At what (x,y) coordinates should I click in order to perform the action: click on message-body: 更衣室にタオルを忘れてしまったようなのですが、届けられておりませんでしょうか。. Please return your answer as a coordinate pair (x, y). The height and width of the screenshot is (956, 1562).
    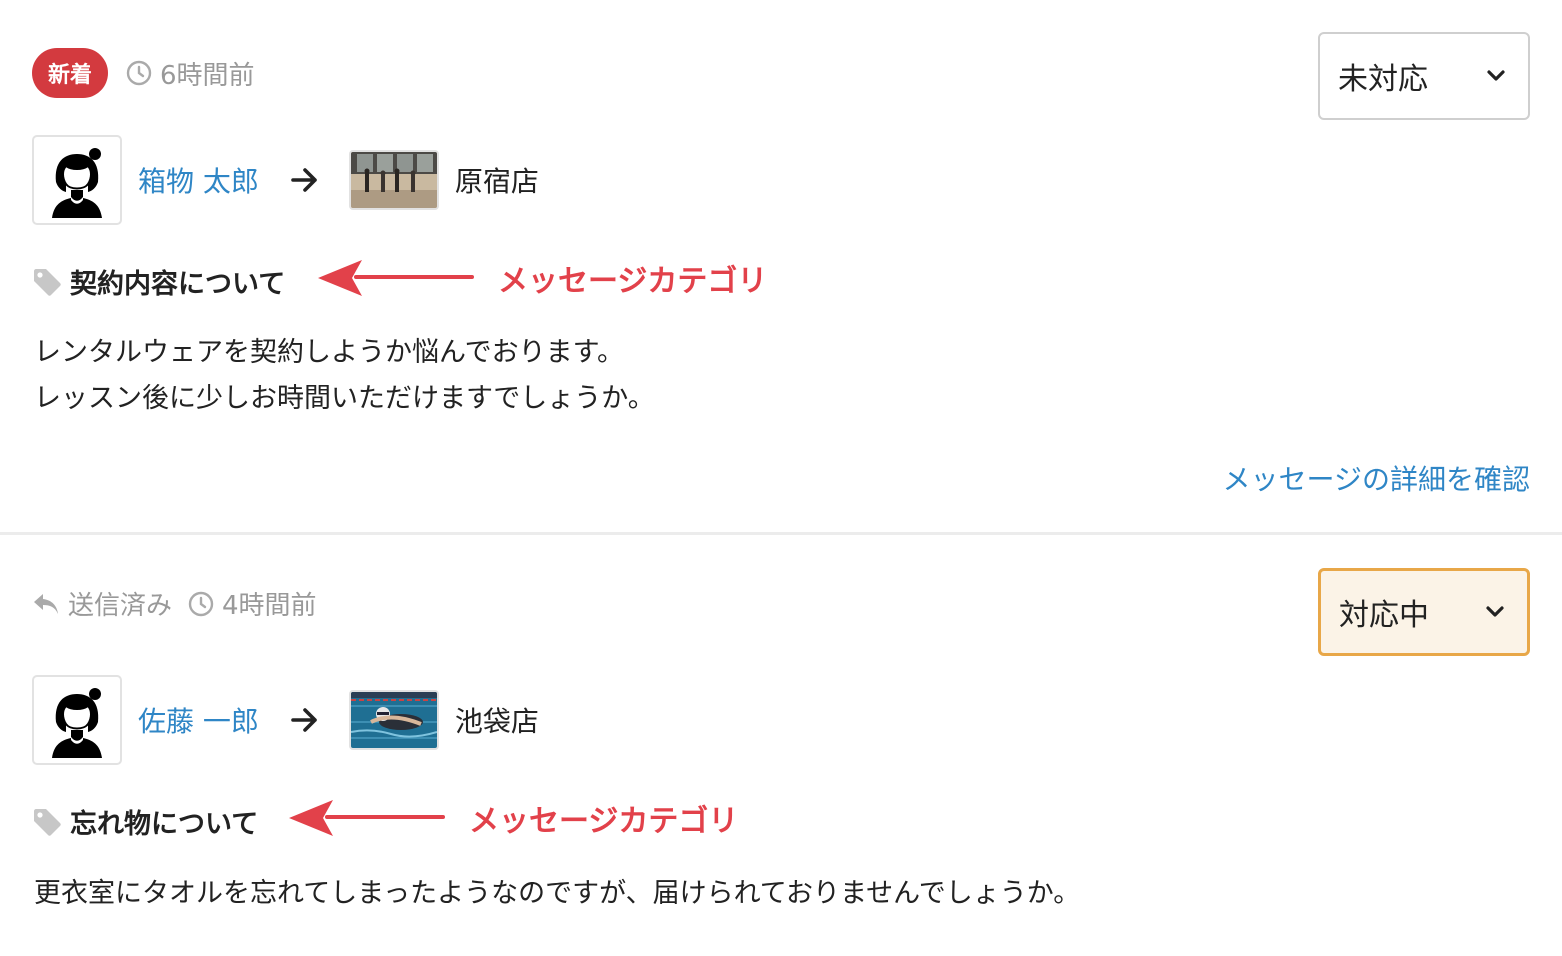
    Looking at the image, I should click on (557, 894).